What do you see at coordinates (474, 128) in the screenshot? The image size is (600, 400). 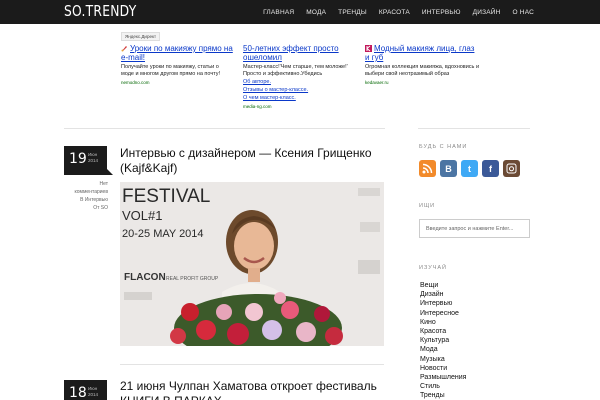 I see `sidebar-divider` at bounding box center [474, 128].